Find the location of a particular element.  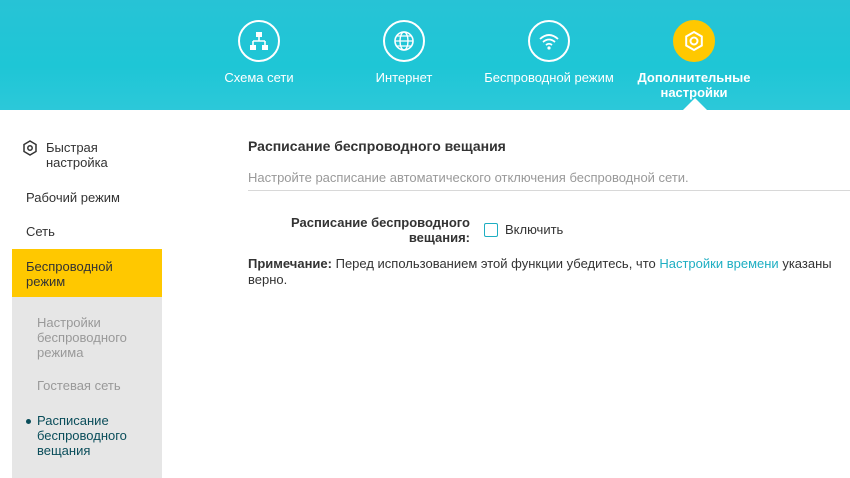

sidebar-item-network: Сеть is located at coordinates (40, 231).